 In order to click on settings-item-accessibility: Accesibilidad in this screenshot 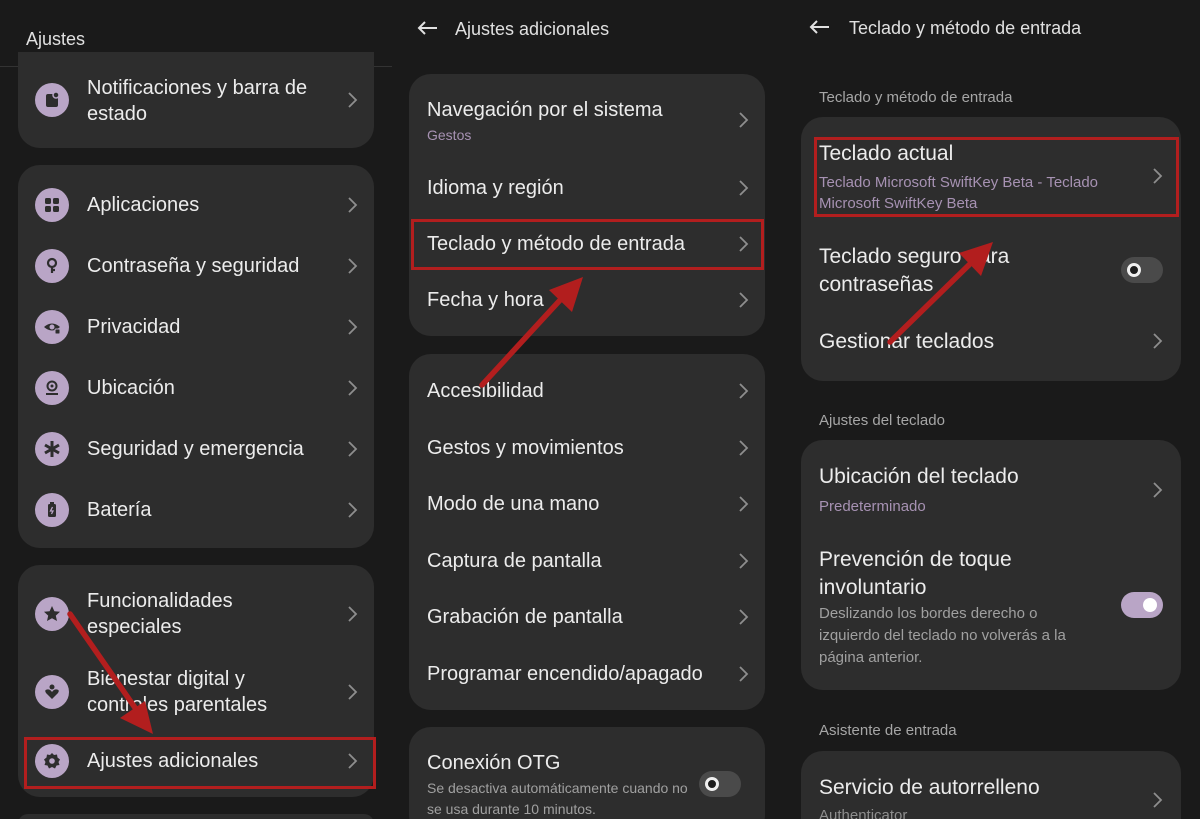, I will do `click(587, 391)`.